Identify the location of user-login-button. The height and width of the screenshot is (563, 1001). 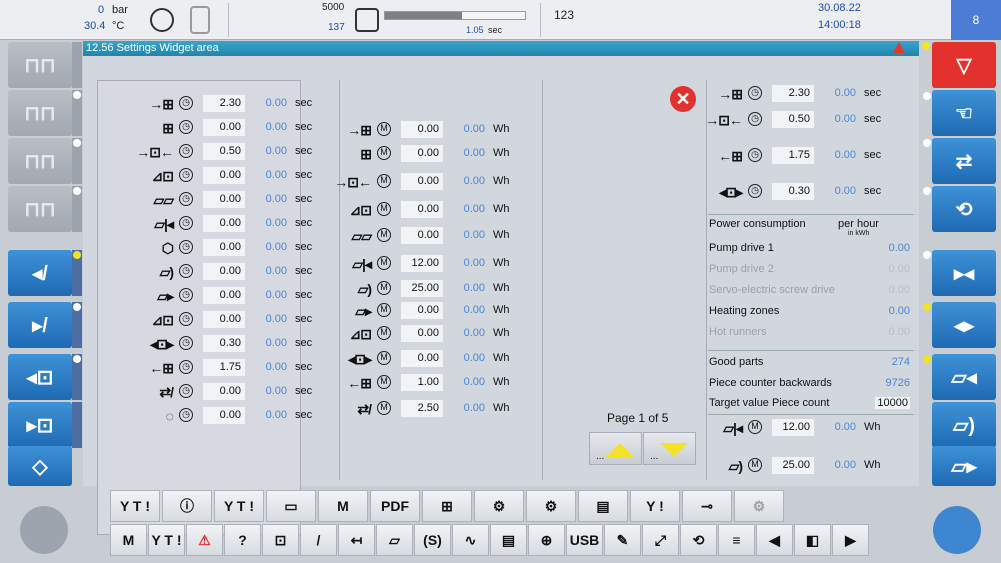
(957, 530).